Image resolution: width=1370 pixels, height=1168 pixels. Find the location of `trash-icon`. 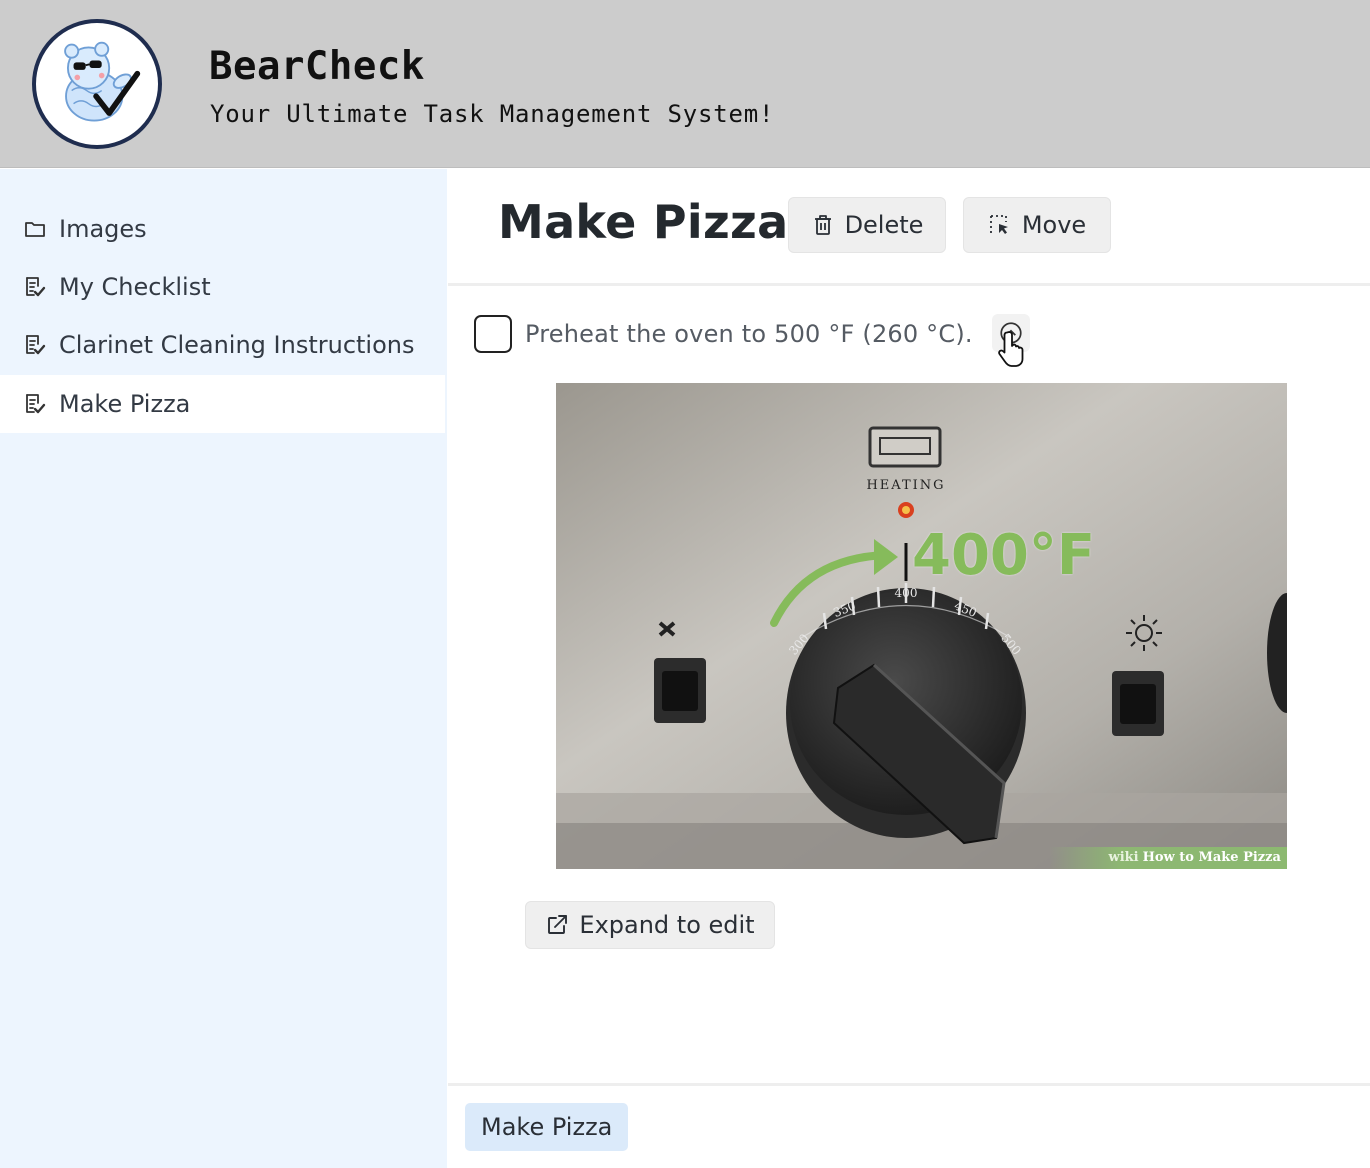

trash-icon is located at coordinates (822, 225).